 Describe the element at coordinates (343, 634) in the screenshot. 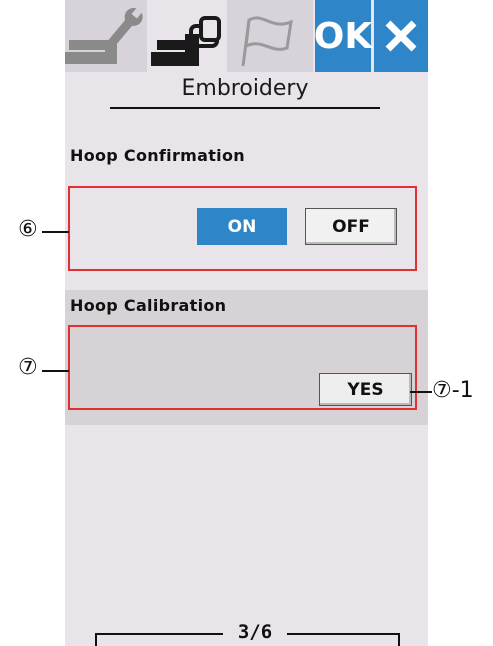

I see `pagination-line-right` at that location.